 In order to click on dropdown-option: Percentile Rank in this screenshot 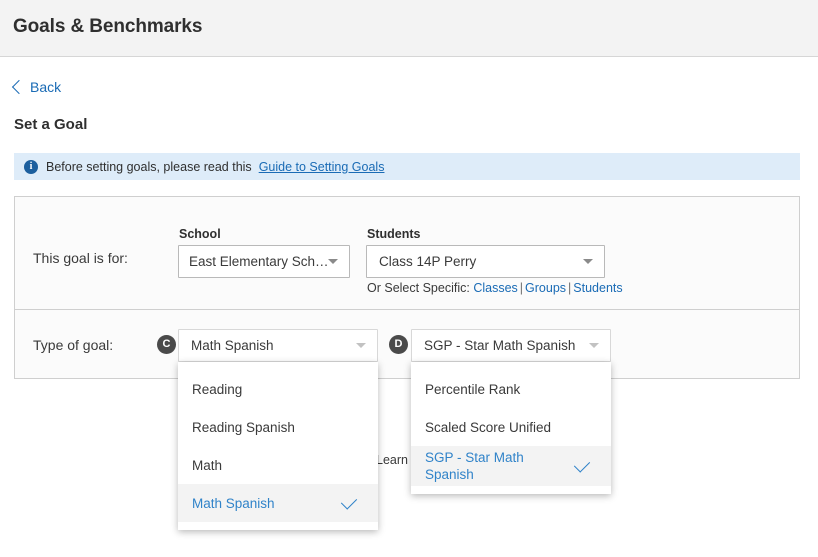, I will do `click(511, 389)`.